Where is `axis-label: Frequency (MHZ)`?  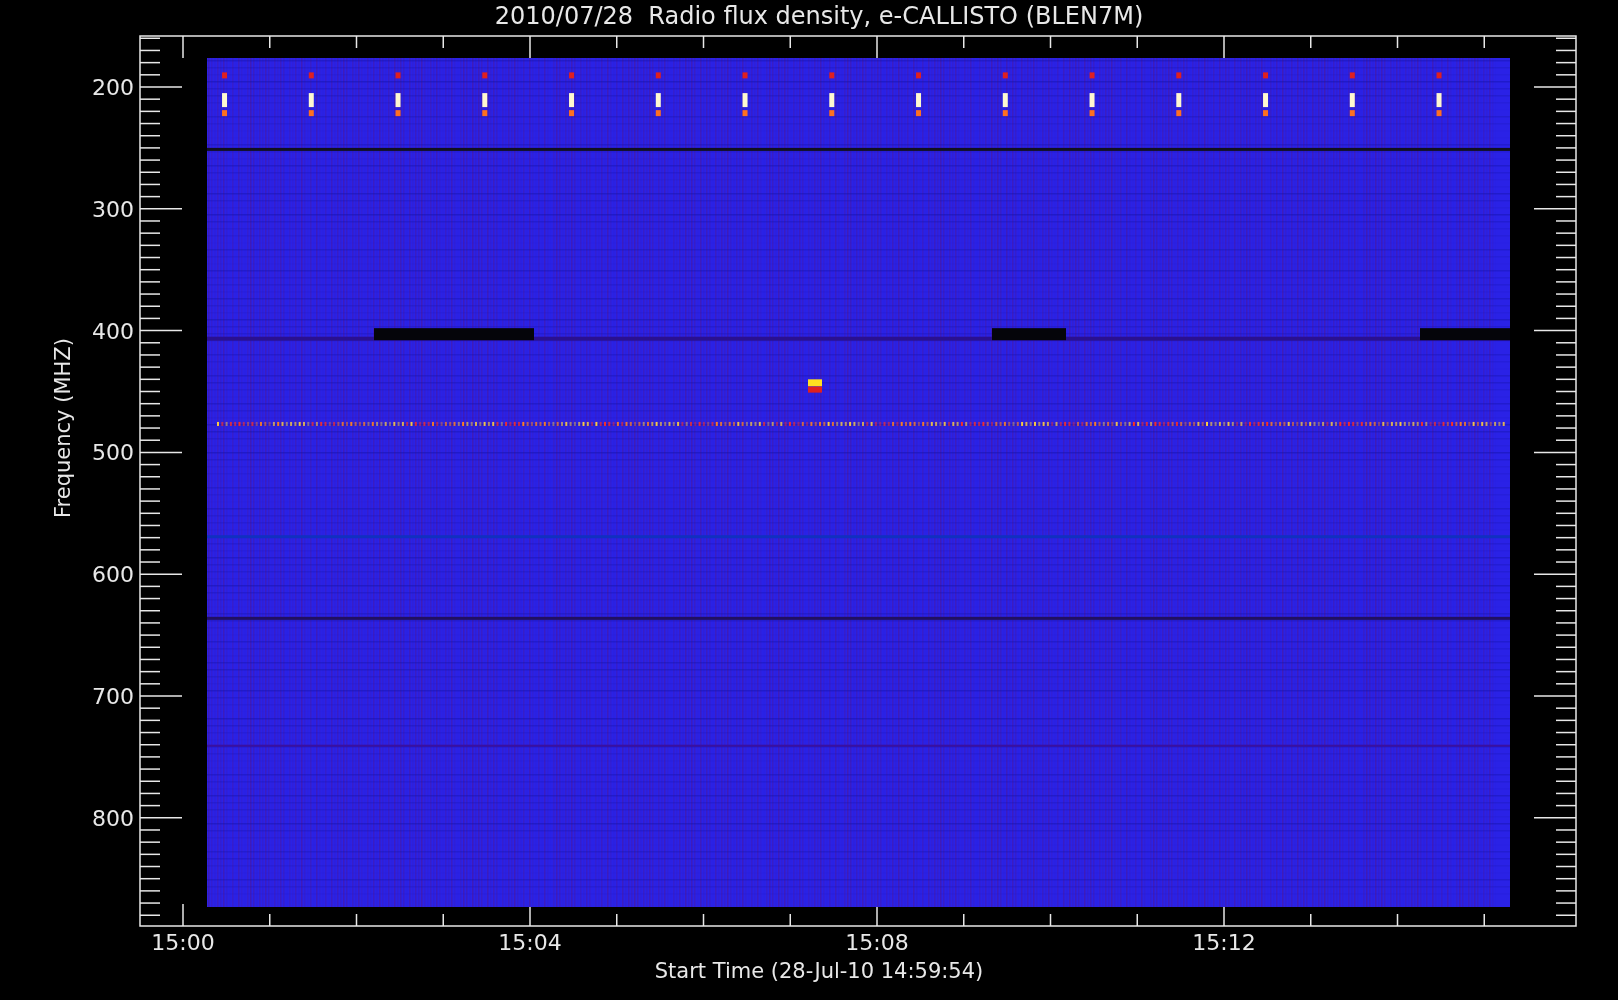
axis-label: Frequency (MHZ) is located at coordinates (63, 428).